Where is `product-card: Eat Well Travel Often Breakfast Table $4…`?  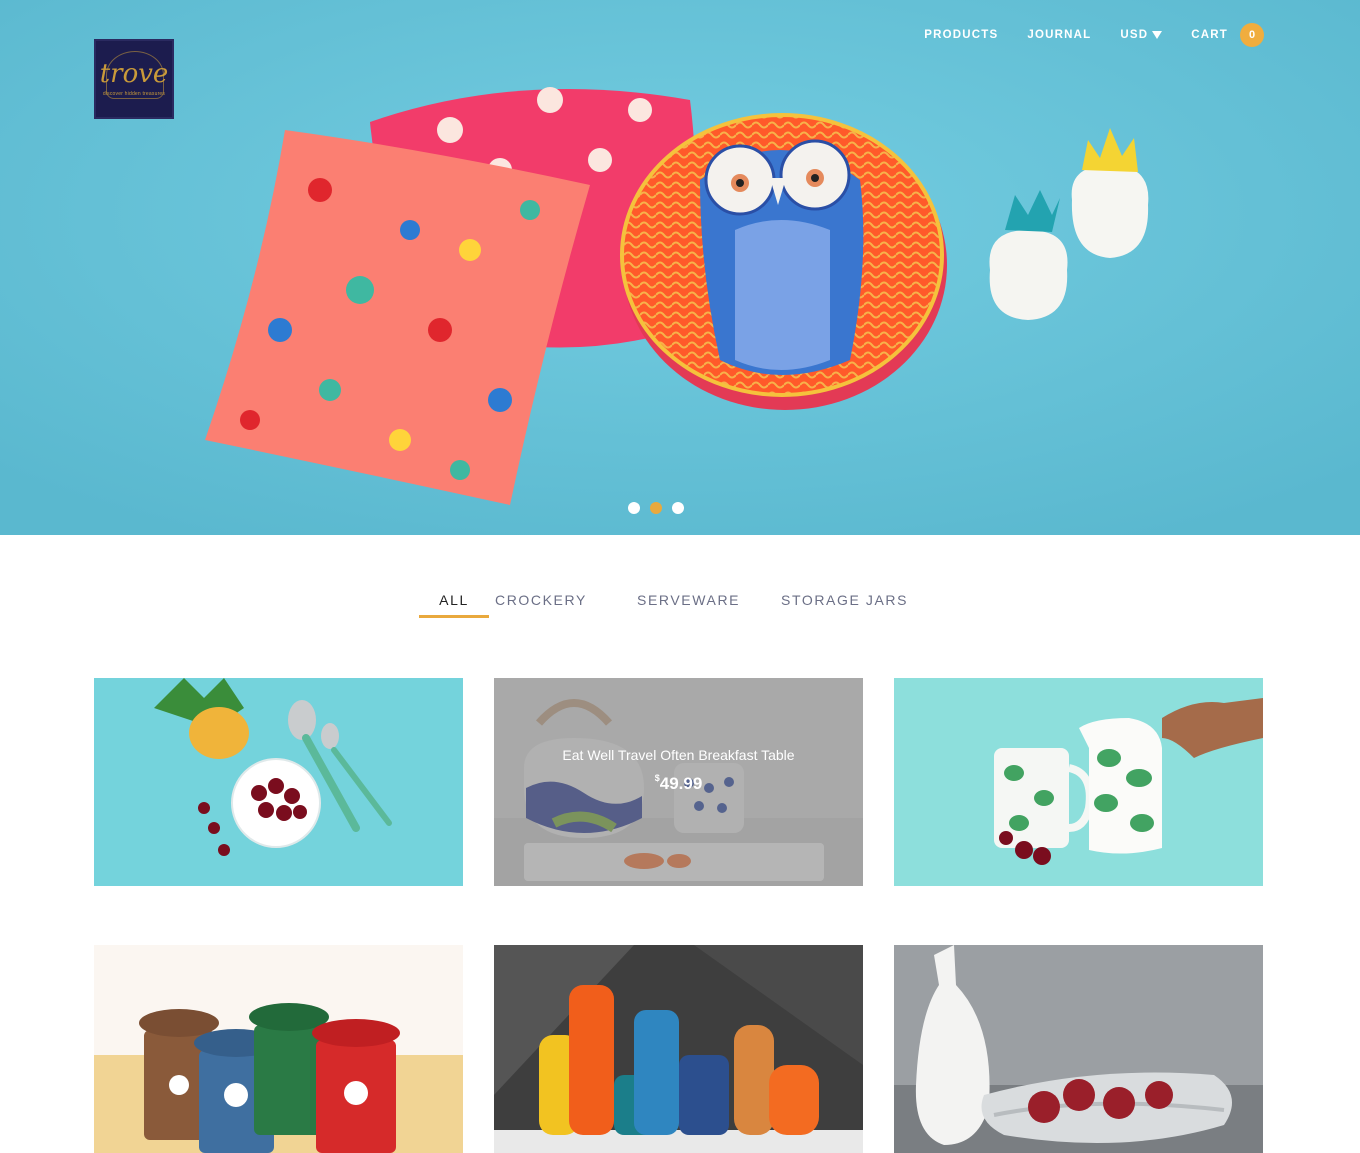 product-card: Eat Well Travel Often Breakfast Table $4… is located at coordinates (678, 782).